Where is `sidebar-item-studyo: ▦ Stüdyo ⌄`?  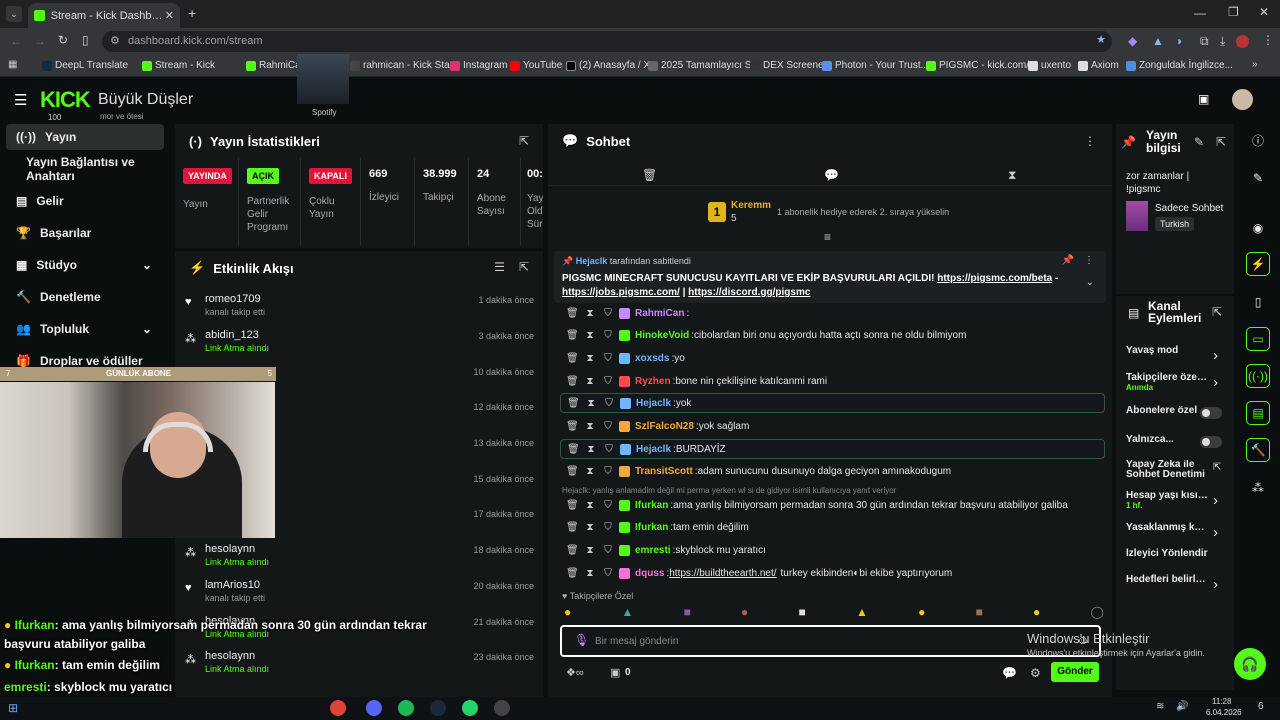
sidebar-item-studyo: ▦ Stüdyo ⌄ is located at coordinates (86, 265).